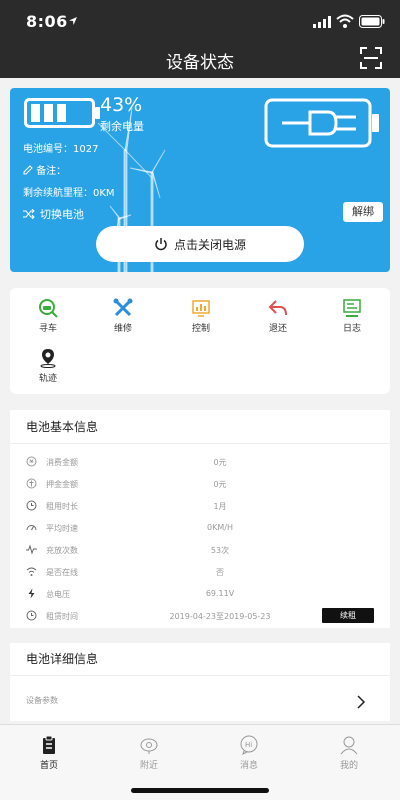  Describe the element at coordinates (58, 594) in the screenshot. I see `info-label: 总电压` at that location.